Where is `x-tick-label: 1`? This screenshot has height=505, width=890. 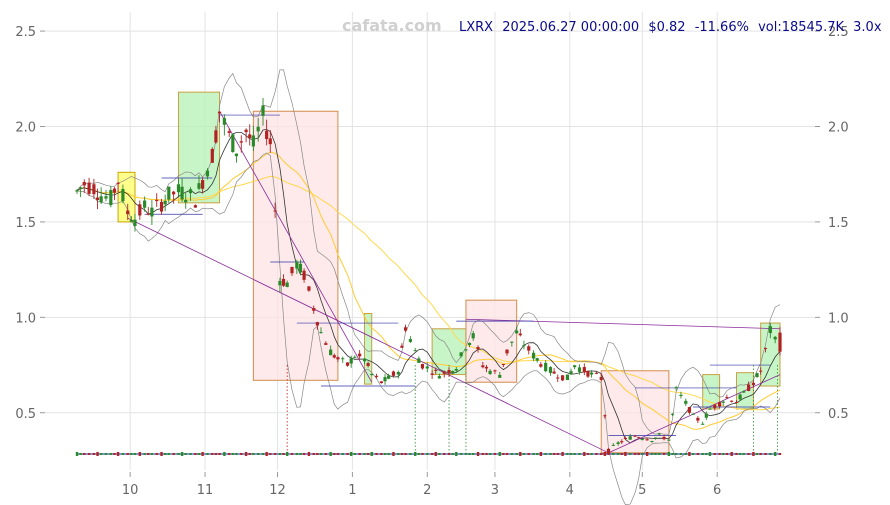
x-tick-label: 1 is located at coordinates (352, 490).